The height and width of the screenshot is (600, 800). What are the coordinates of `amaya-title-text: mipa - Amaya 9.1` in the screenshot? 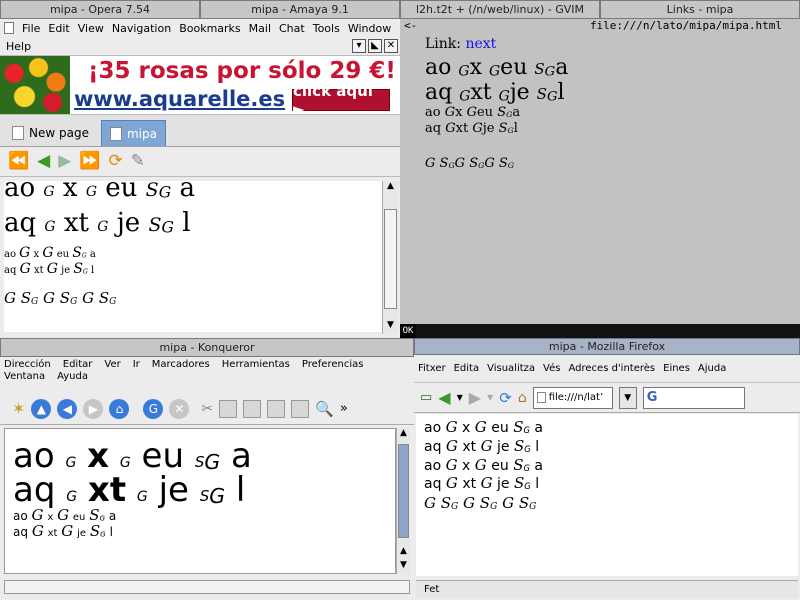 It's located at (300, 9).